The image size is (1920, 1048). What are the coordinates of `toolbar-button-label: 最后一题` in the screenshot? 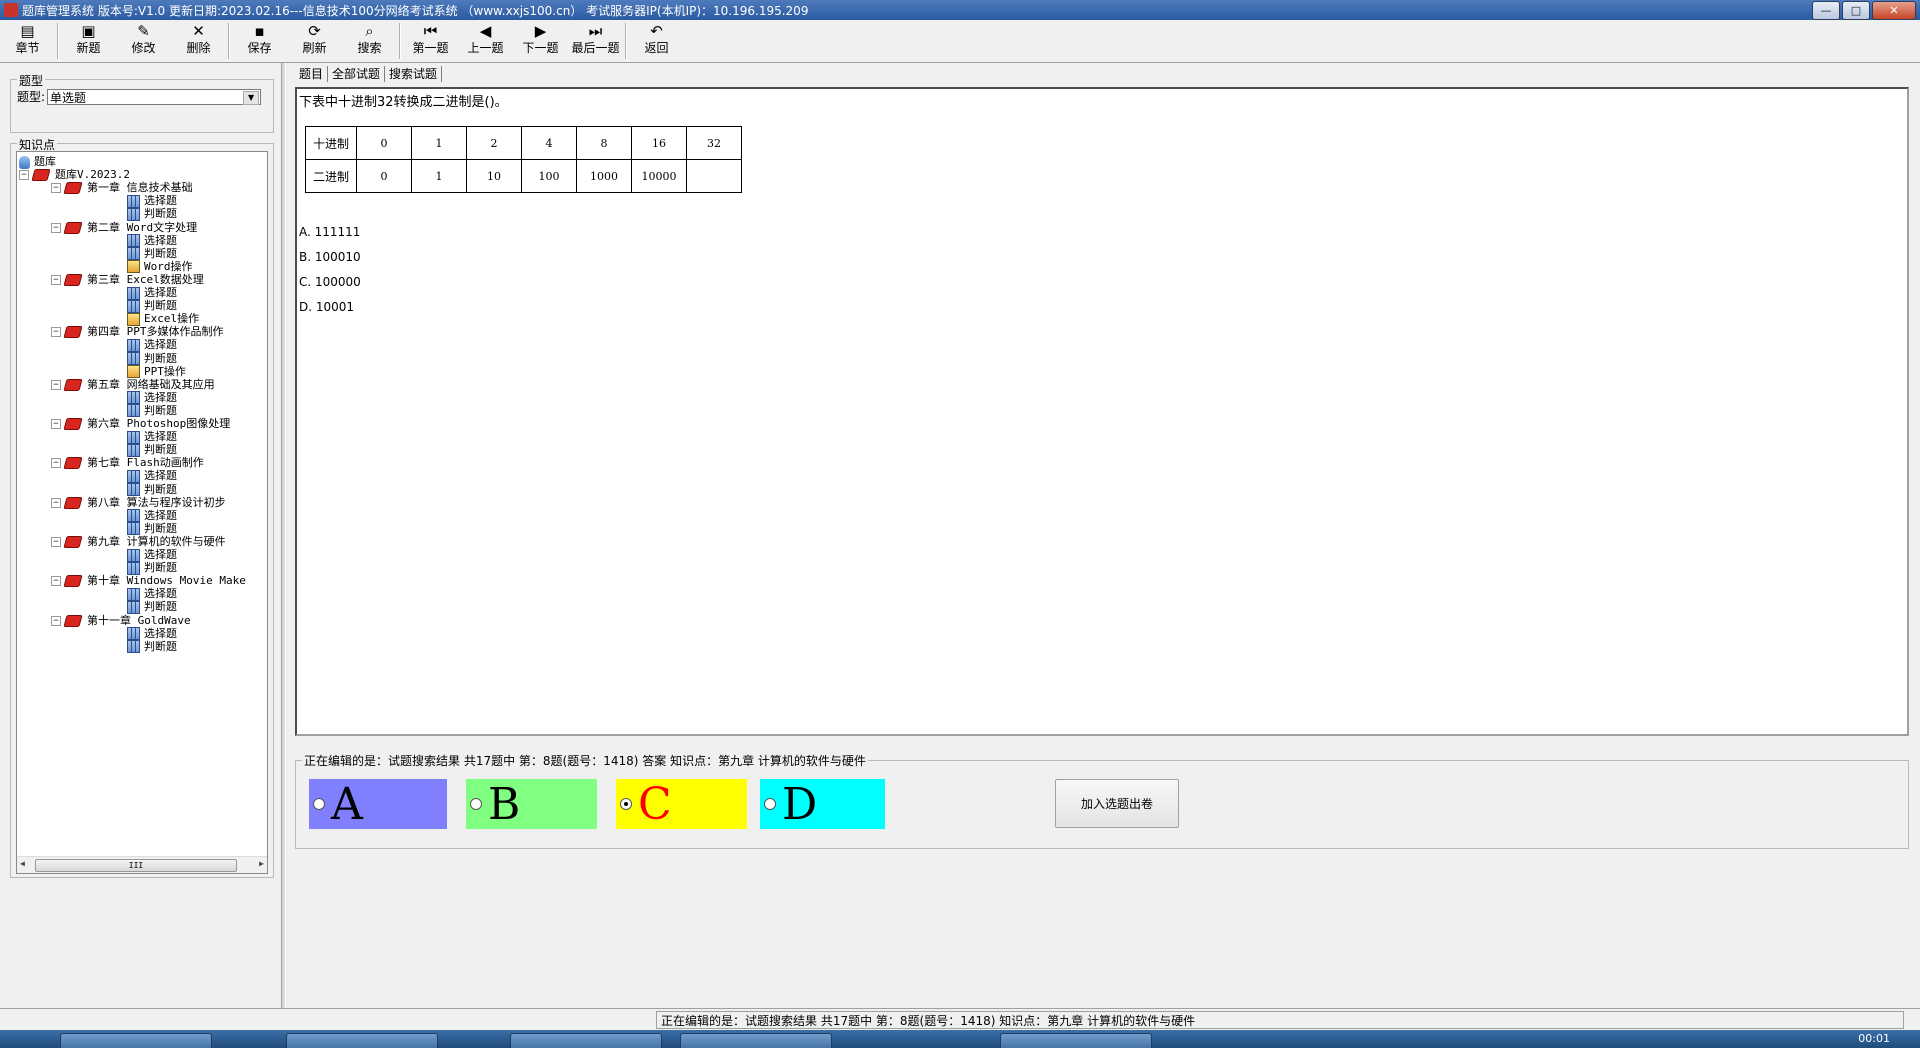 It's located at (595, 48).